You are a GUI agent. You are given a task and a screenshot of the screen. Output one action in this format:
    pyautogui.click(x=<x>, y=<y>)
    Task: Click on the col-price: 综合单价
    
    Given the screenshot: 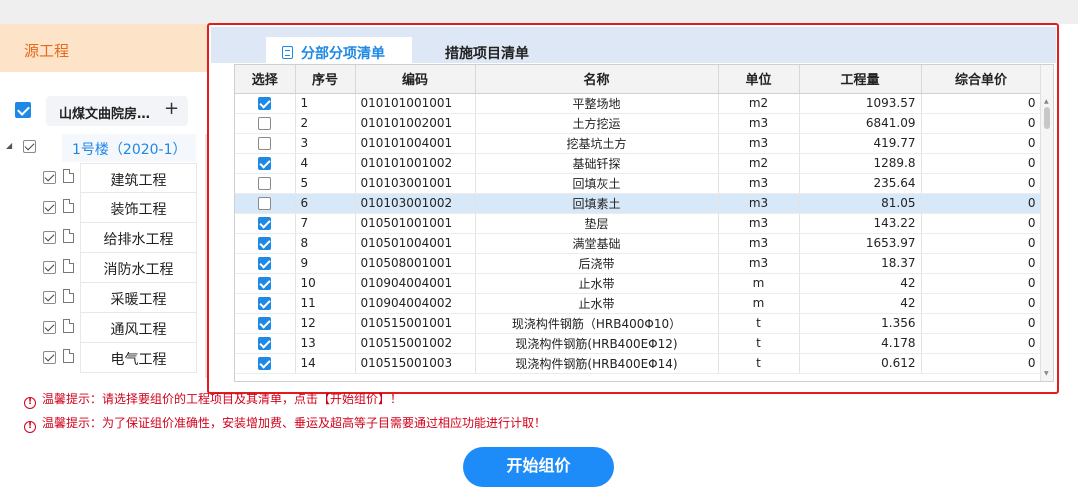 What is the action you would take?
    pyautogui.click(x=981, y=79)
    